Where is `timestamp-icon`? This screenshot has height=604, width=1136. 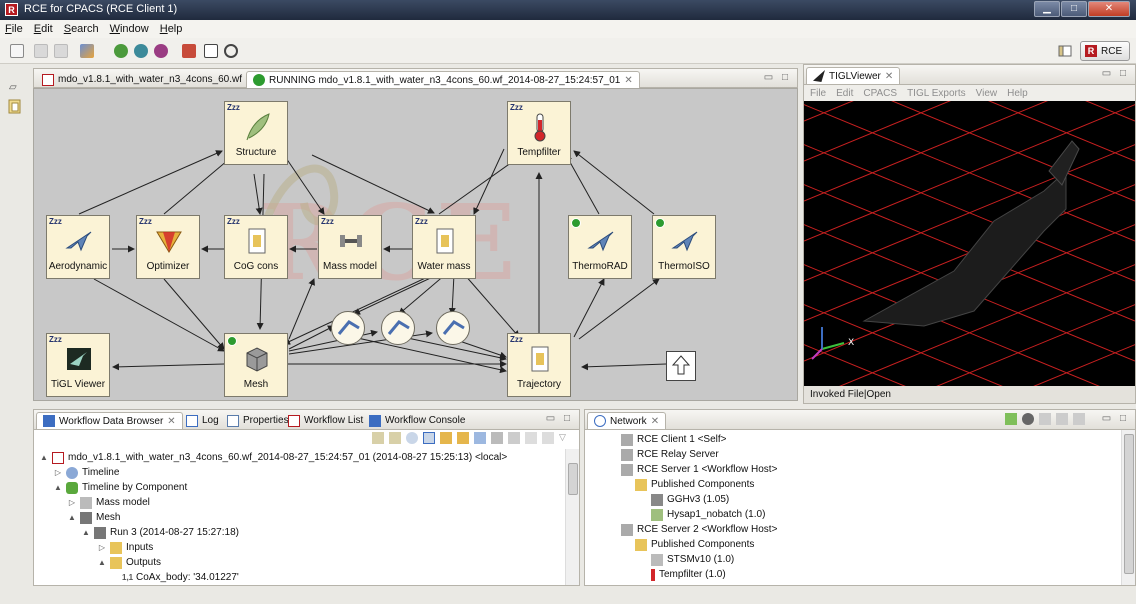
timestamp-icon is located at coordinates (412, 438).